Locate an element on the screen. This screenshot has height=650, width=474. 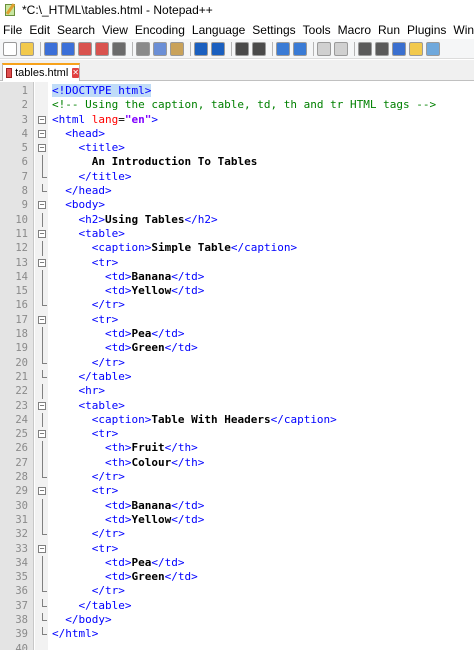
code-line: 19 <td>Green</td> is located at coordinates (237, 348).